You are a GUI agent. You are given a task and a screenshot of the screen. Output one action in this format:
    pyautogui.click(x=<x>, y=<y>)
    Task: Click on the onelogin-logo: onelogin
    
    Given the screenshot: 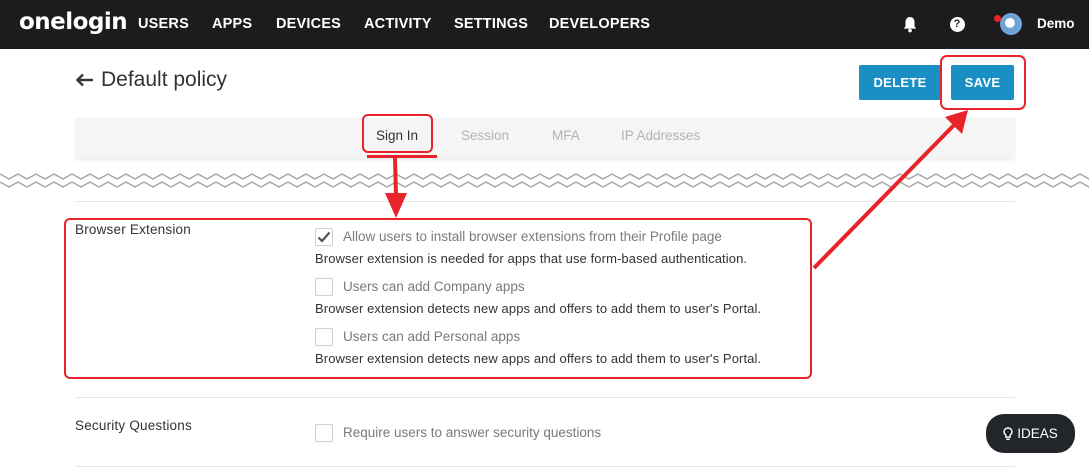 What is the action you would take?
    pyautogui.click(x=73, y=22)
    